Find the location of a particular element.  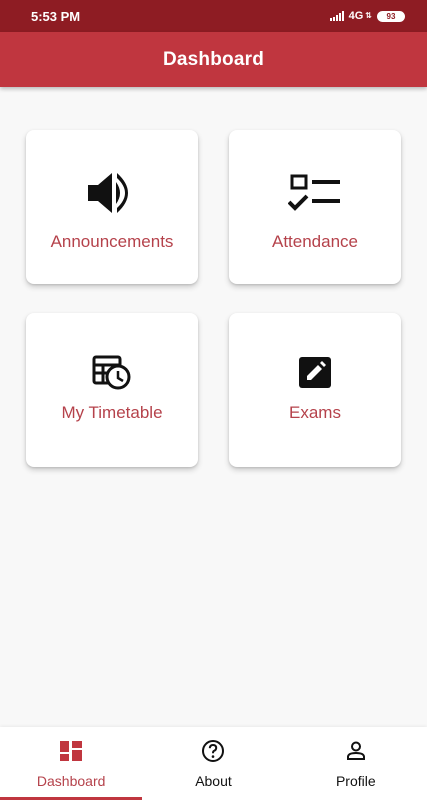

announcements-card: Announcements is located at coordinates (112, 207).